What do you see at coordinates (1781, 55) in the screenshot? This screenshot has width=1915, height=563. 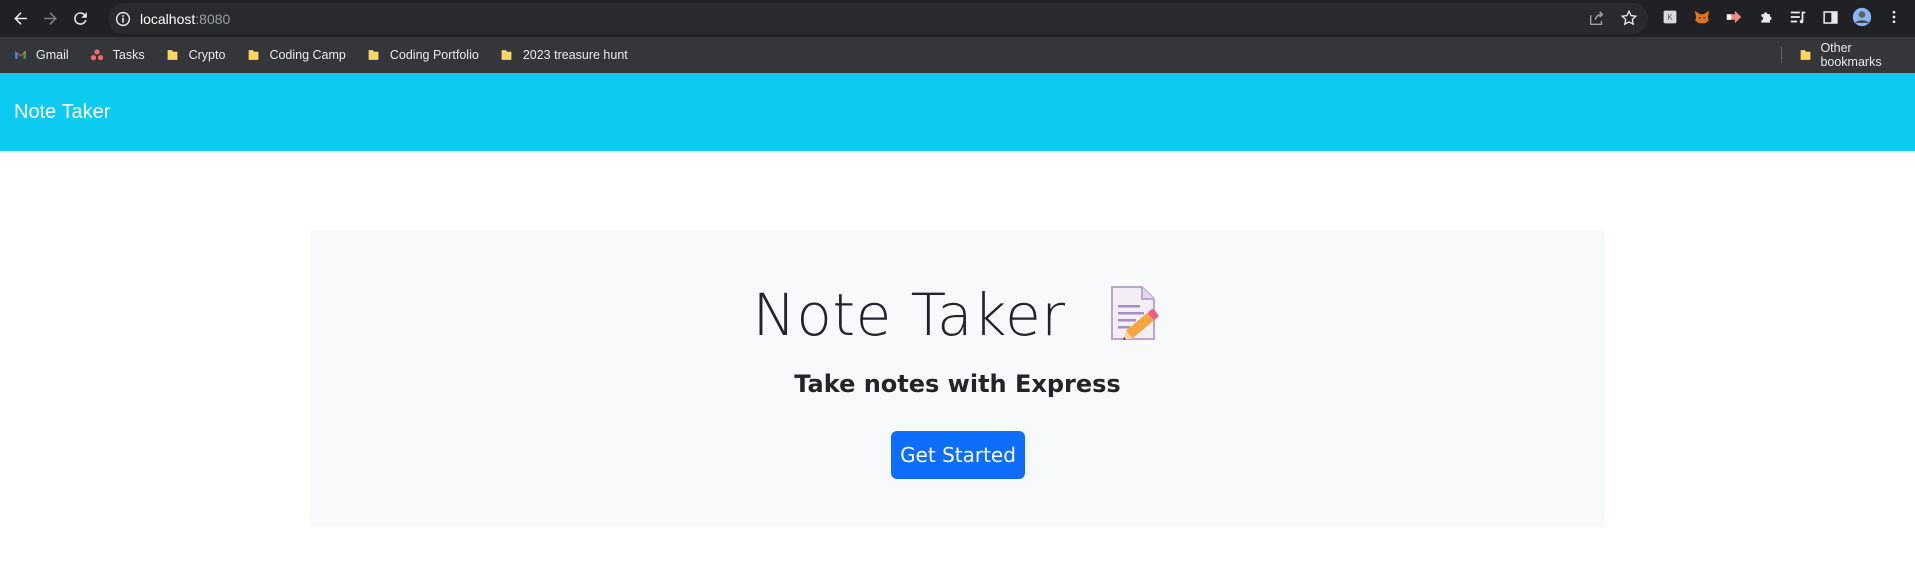 I see `bookmarks-divider` at bounding box center [1781, 55].